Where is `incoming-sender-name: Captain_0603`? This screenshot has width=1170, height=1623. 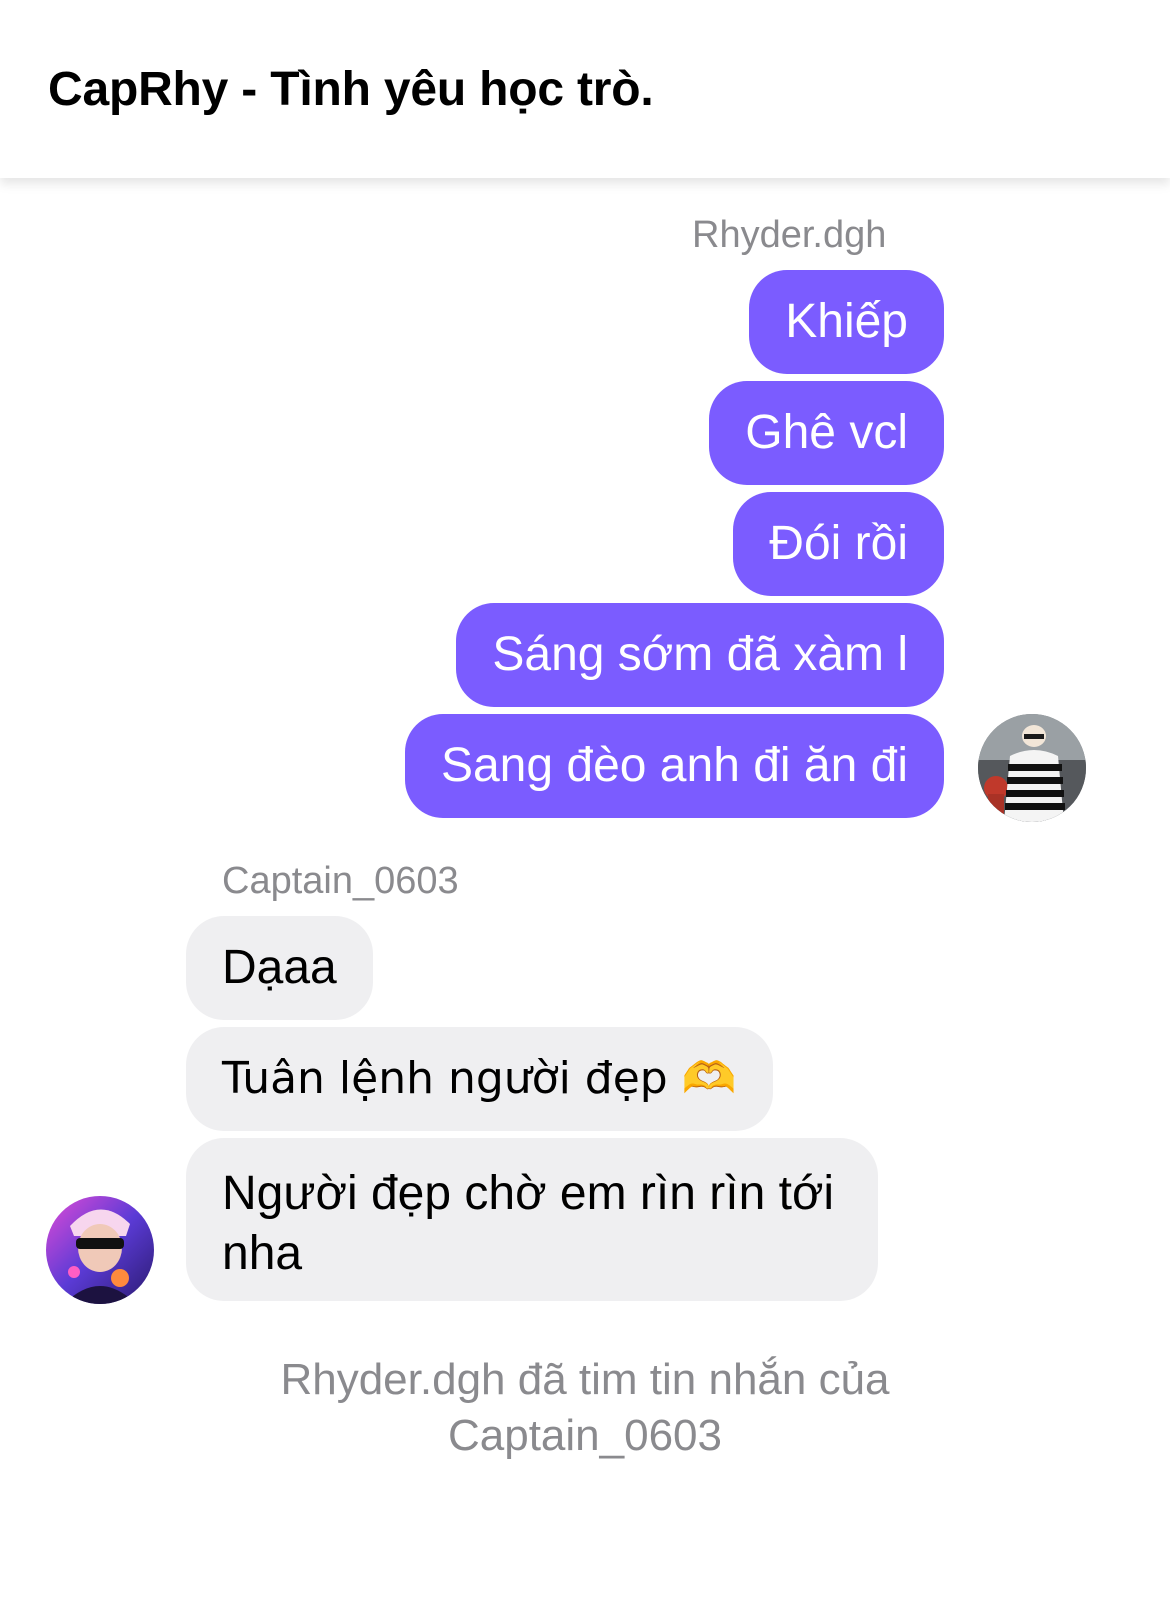
incoming-sender-name: Captain_0603 is located at coordinates (340, 881).